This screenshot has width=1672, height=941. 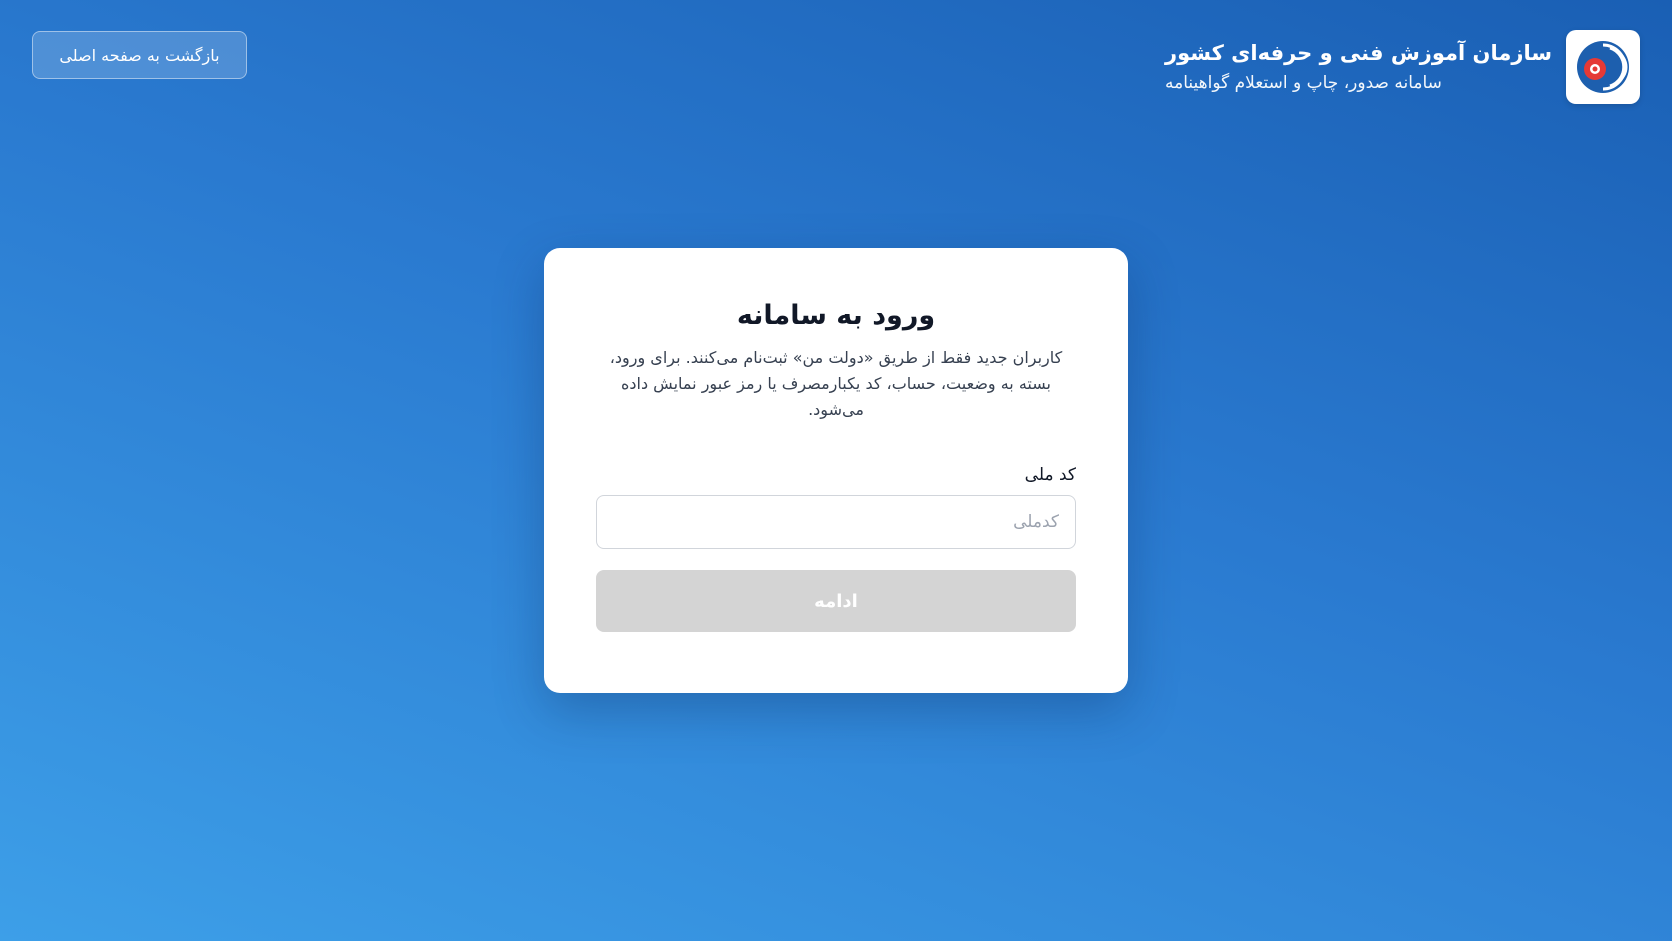 I want to click on tvto-logo-icon, so click(x=1603, y=67).